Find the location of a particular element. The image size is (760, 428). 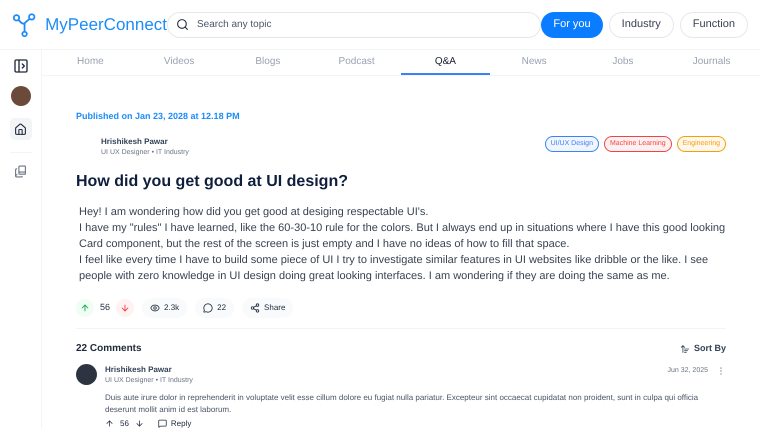

views-button: 2.3k is located at coordinates (165, 308).